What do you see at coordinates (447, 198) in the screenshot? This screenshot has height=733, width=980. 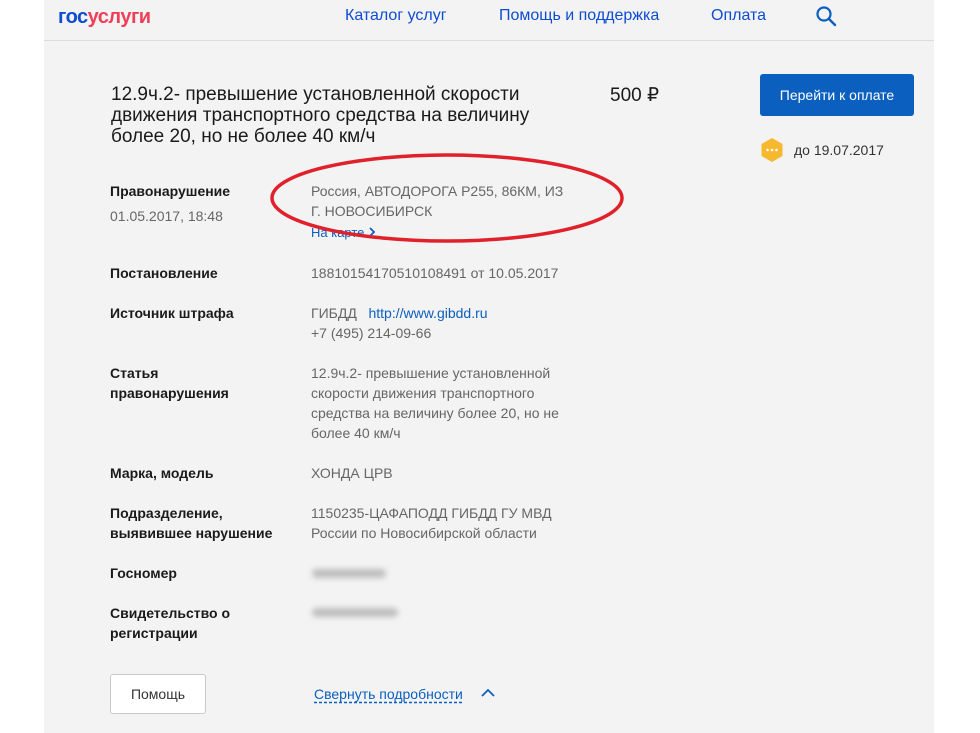 I see `red-annotation-ellipse` at bounding box center [447, 198].